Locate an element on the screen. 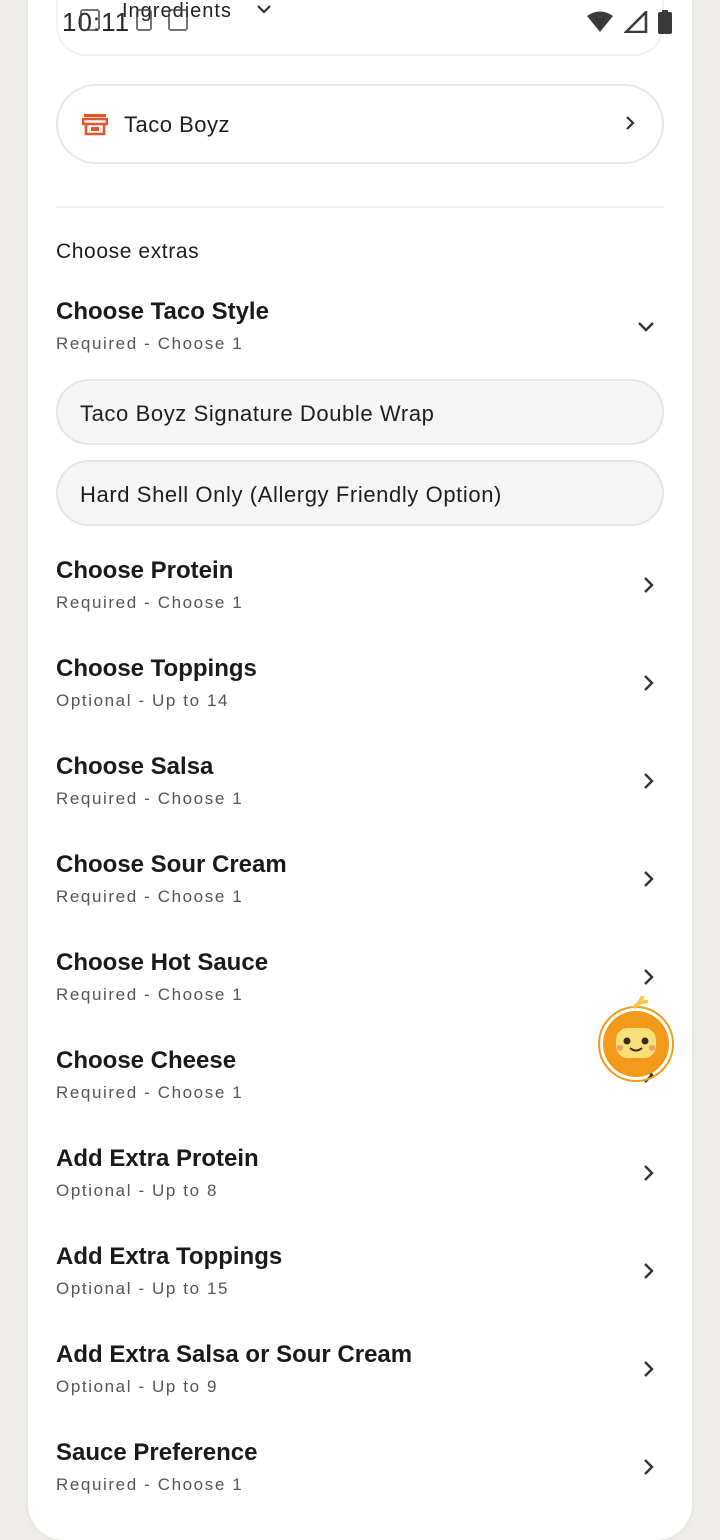 Image resolution: width=720 pixels, height=1540 pixels. notification-icon is located at coordinates (90, 20).